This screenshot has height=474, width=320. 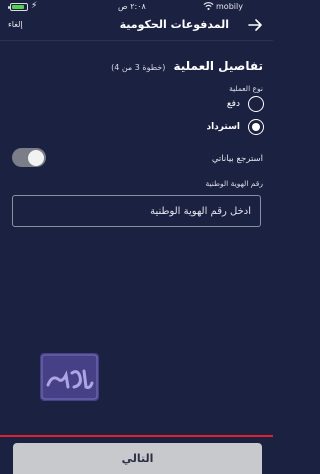 I want to click on radio-label-refund: استرداد, so click(x=223, y=127).